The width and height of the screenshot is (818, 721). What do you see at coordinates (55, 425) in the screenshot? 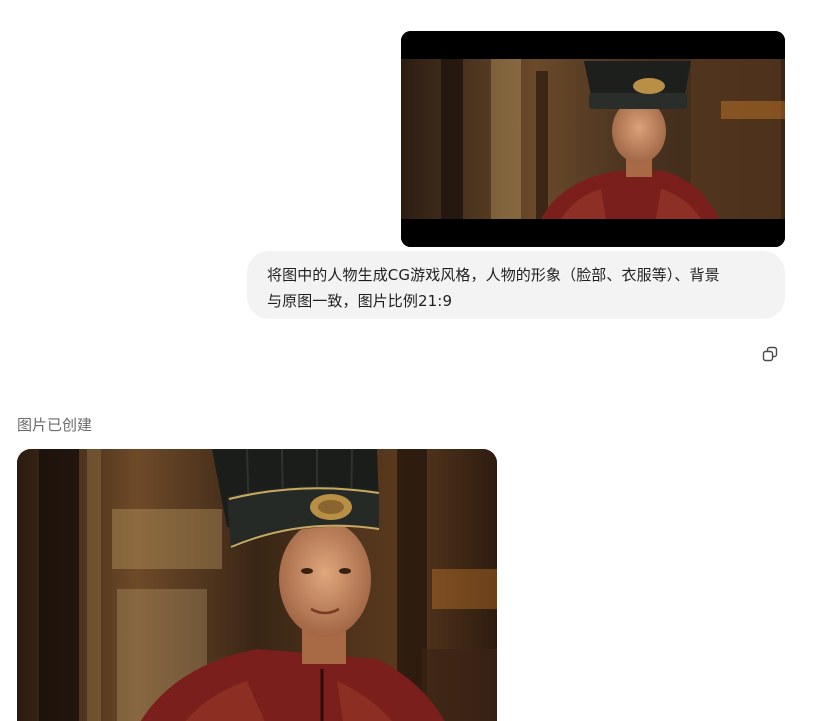
I see `image-created-status: 图片已创建` at bounding box center [55, 425].